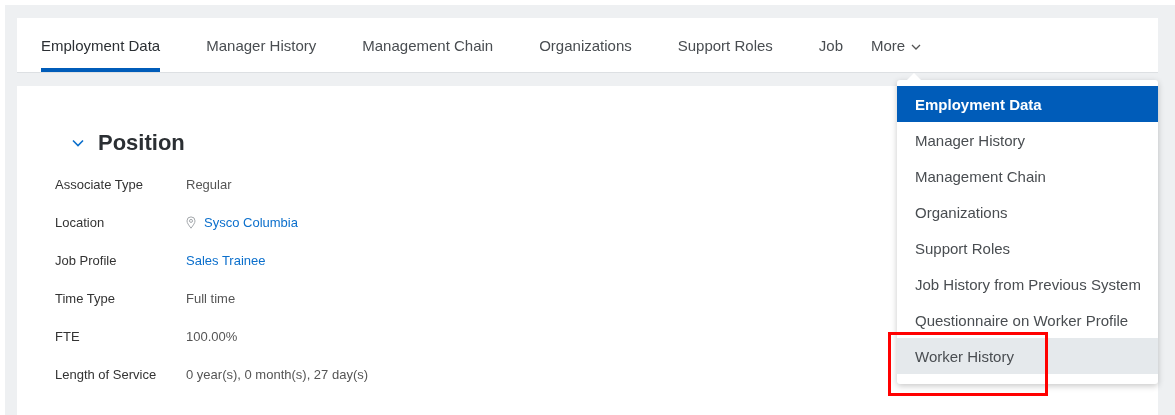 The height and width of the screenshot is (415, 1175). What do you see at coordinates (1027, 284) in the screenshot?
I see `menu-item: Job History from Previous System` at bounding box center [1027, 284].